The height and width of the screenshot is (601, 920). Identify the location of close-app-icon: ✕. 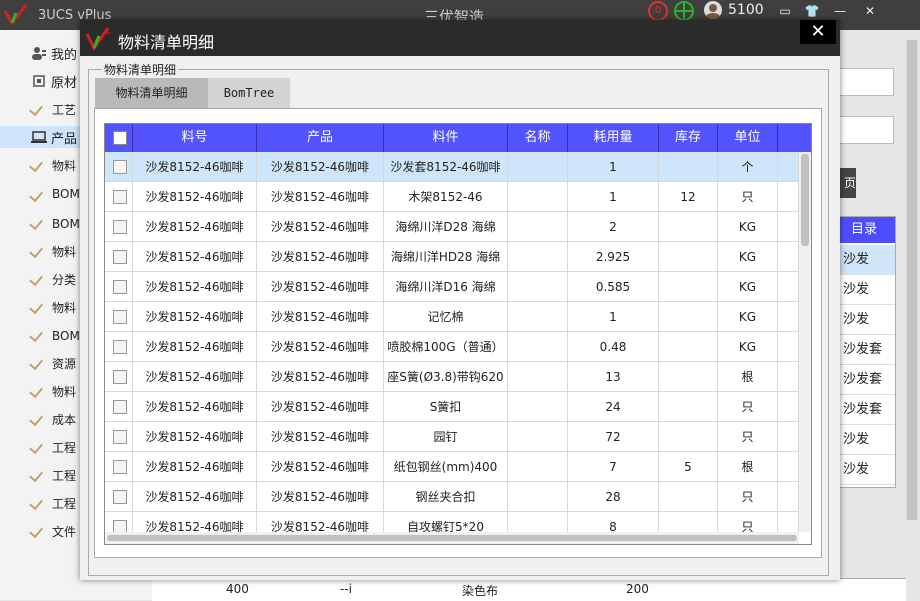
(870, 11).